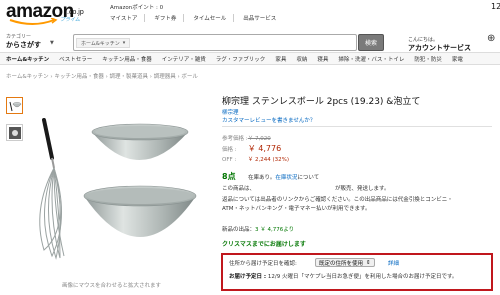 This screenshot has height=295, width=500. Describe the element at coordinates (280, 59) in the screenshot. I see `nav-item-furniture: 家具` at that location.